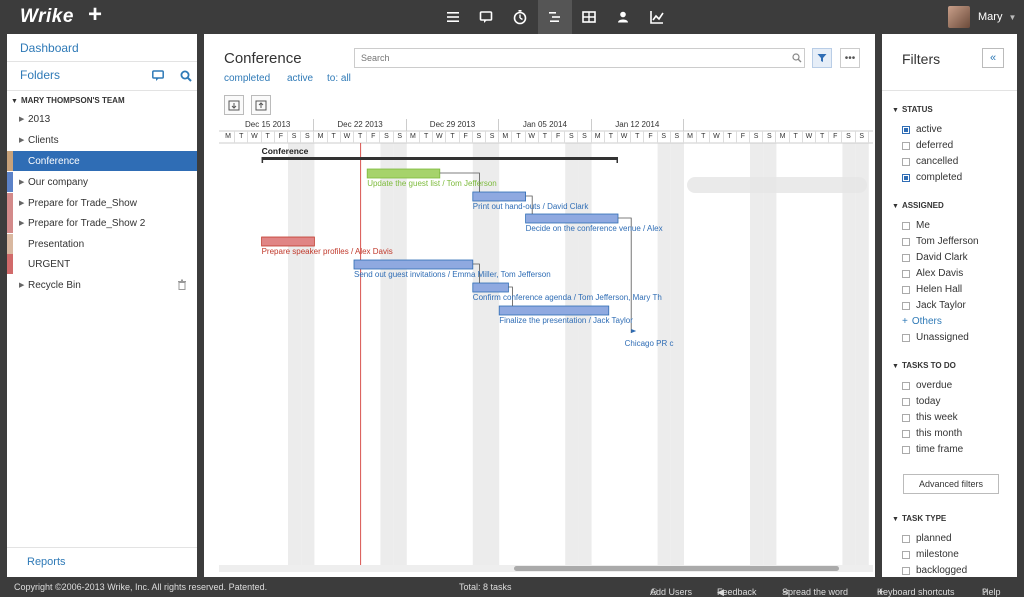 The height and width of the screenshot is (597, 1024). I want to click on filter-checkbox-item: deferred, so click(927, 145).